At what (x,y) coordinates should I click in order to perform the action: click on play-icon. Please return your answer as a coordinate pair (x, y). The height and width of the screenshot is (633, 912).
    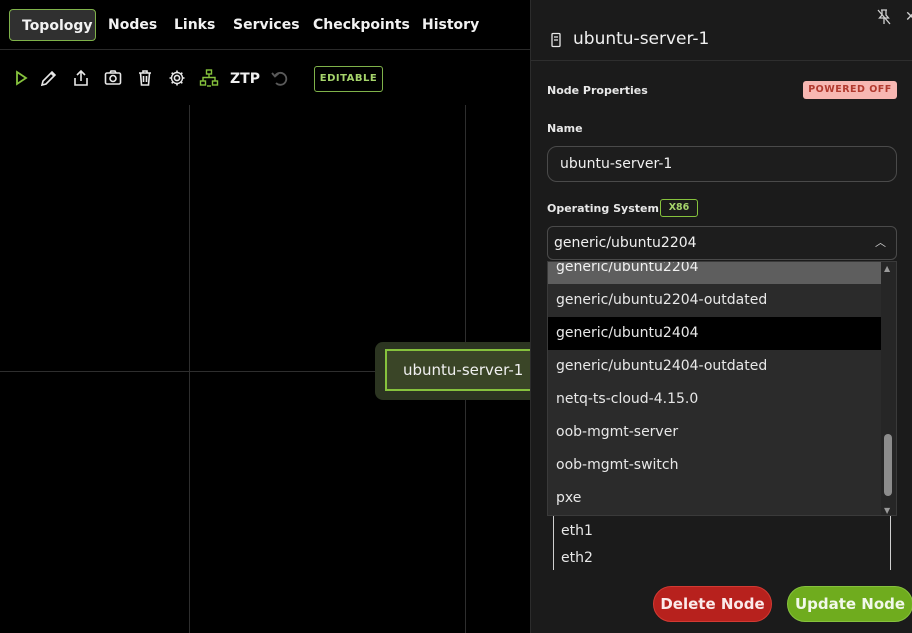
    Looking at the image, I should click on (21, 78).